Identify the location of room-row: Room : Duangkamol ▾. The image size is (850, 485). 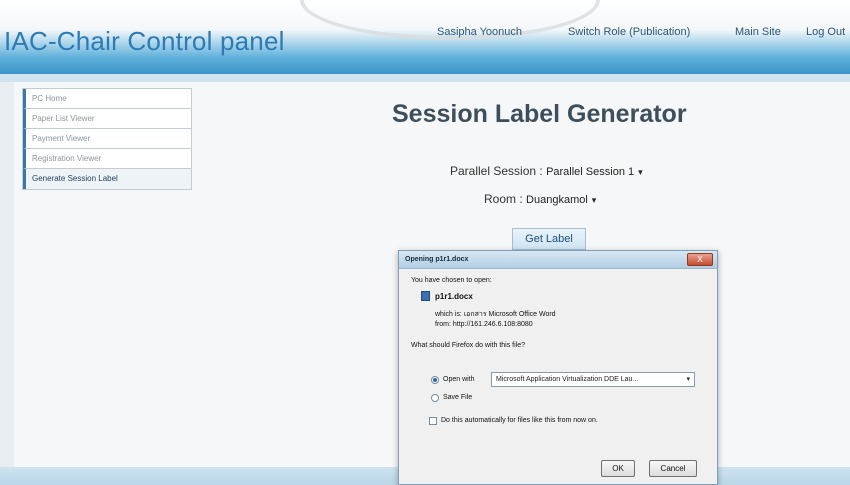
(540, 199).